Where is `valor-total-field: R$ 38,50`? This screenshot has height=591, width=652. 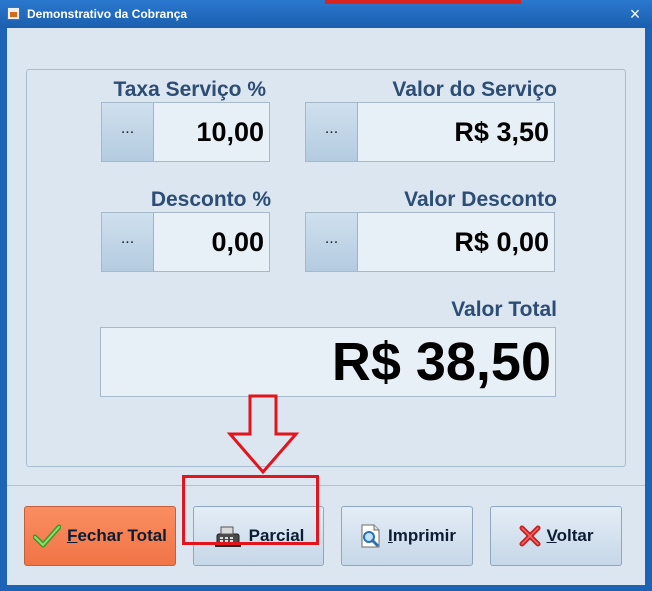
valor-total-field: R$ 38,50 is located at coordinates (328, 362).